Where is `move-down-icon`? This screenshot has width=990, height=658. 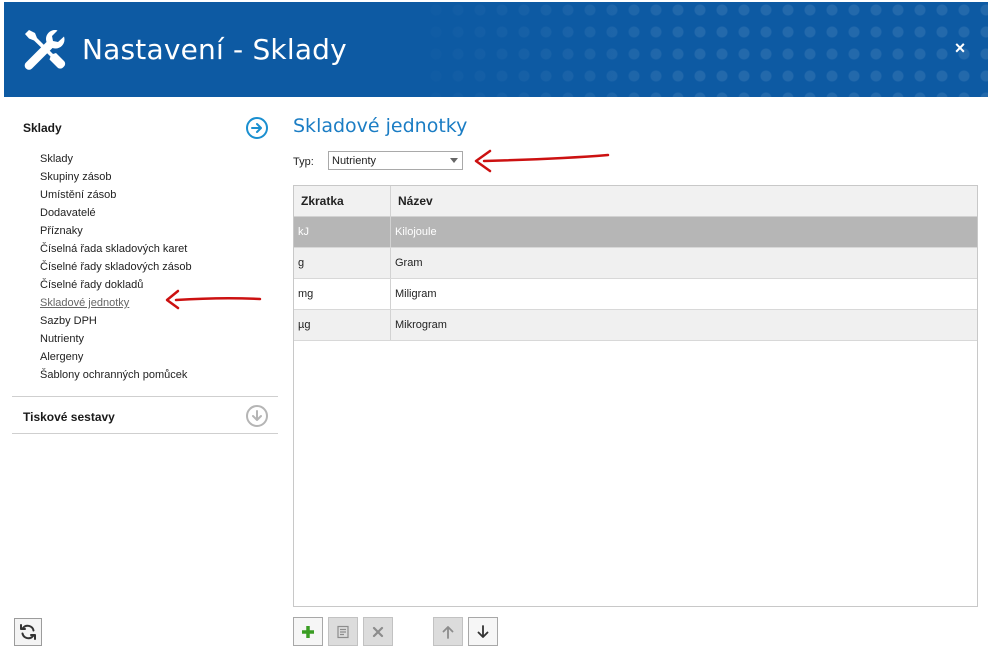
move-down-icon is located at coordinates (483, 631).